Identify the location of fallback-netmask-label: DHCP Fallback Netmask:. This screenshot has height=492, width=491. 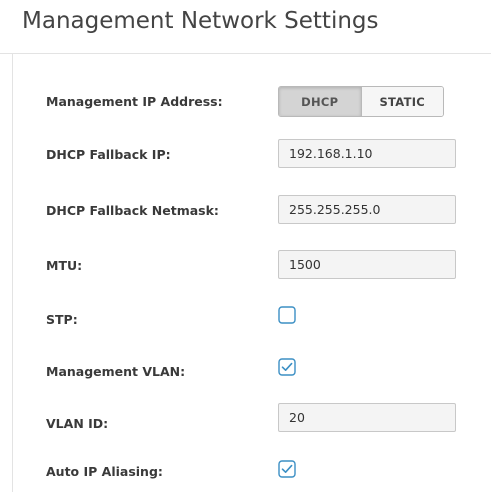
(132, 210).